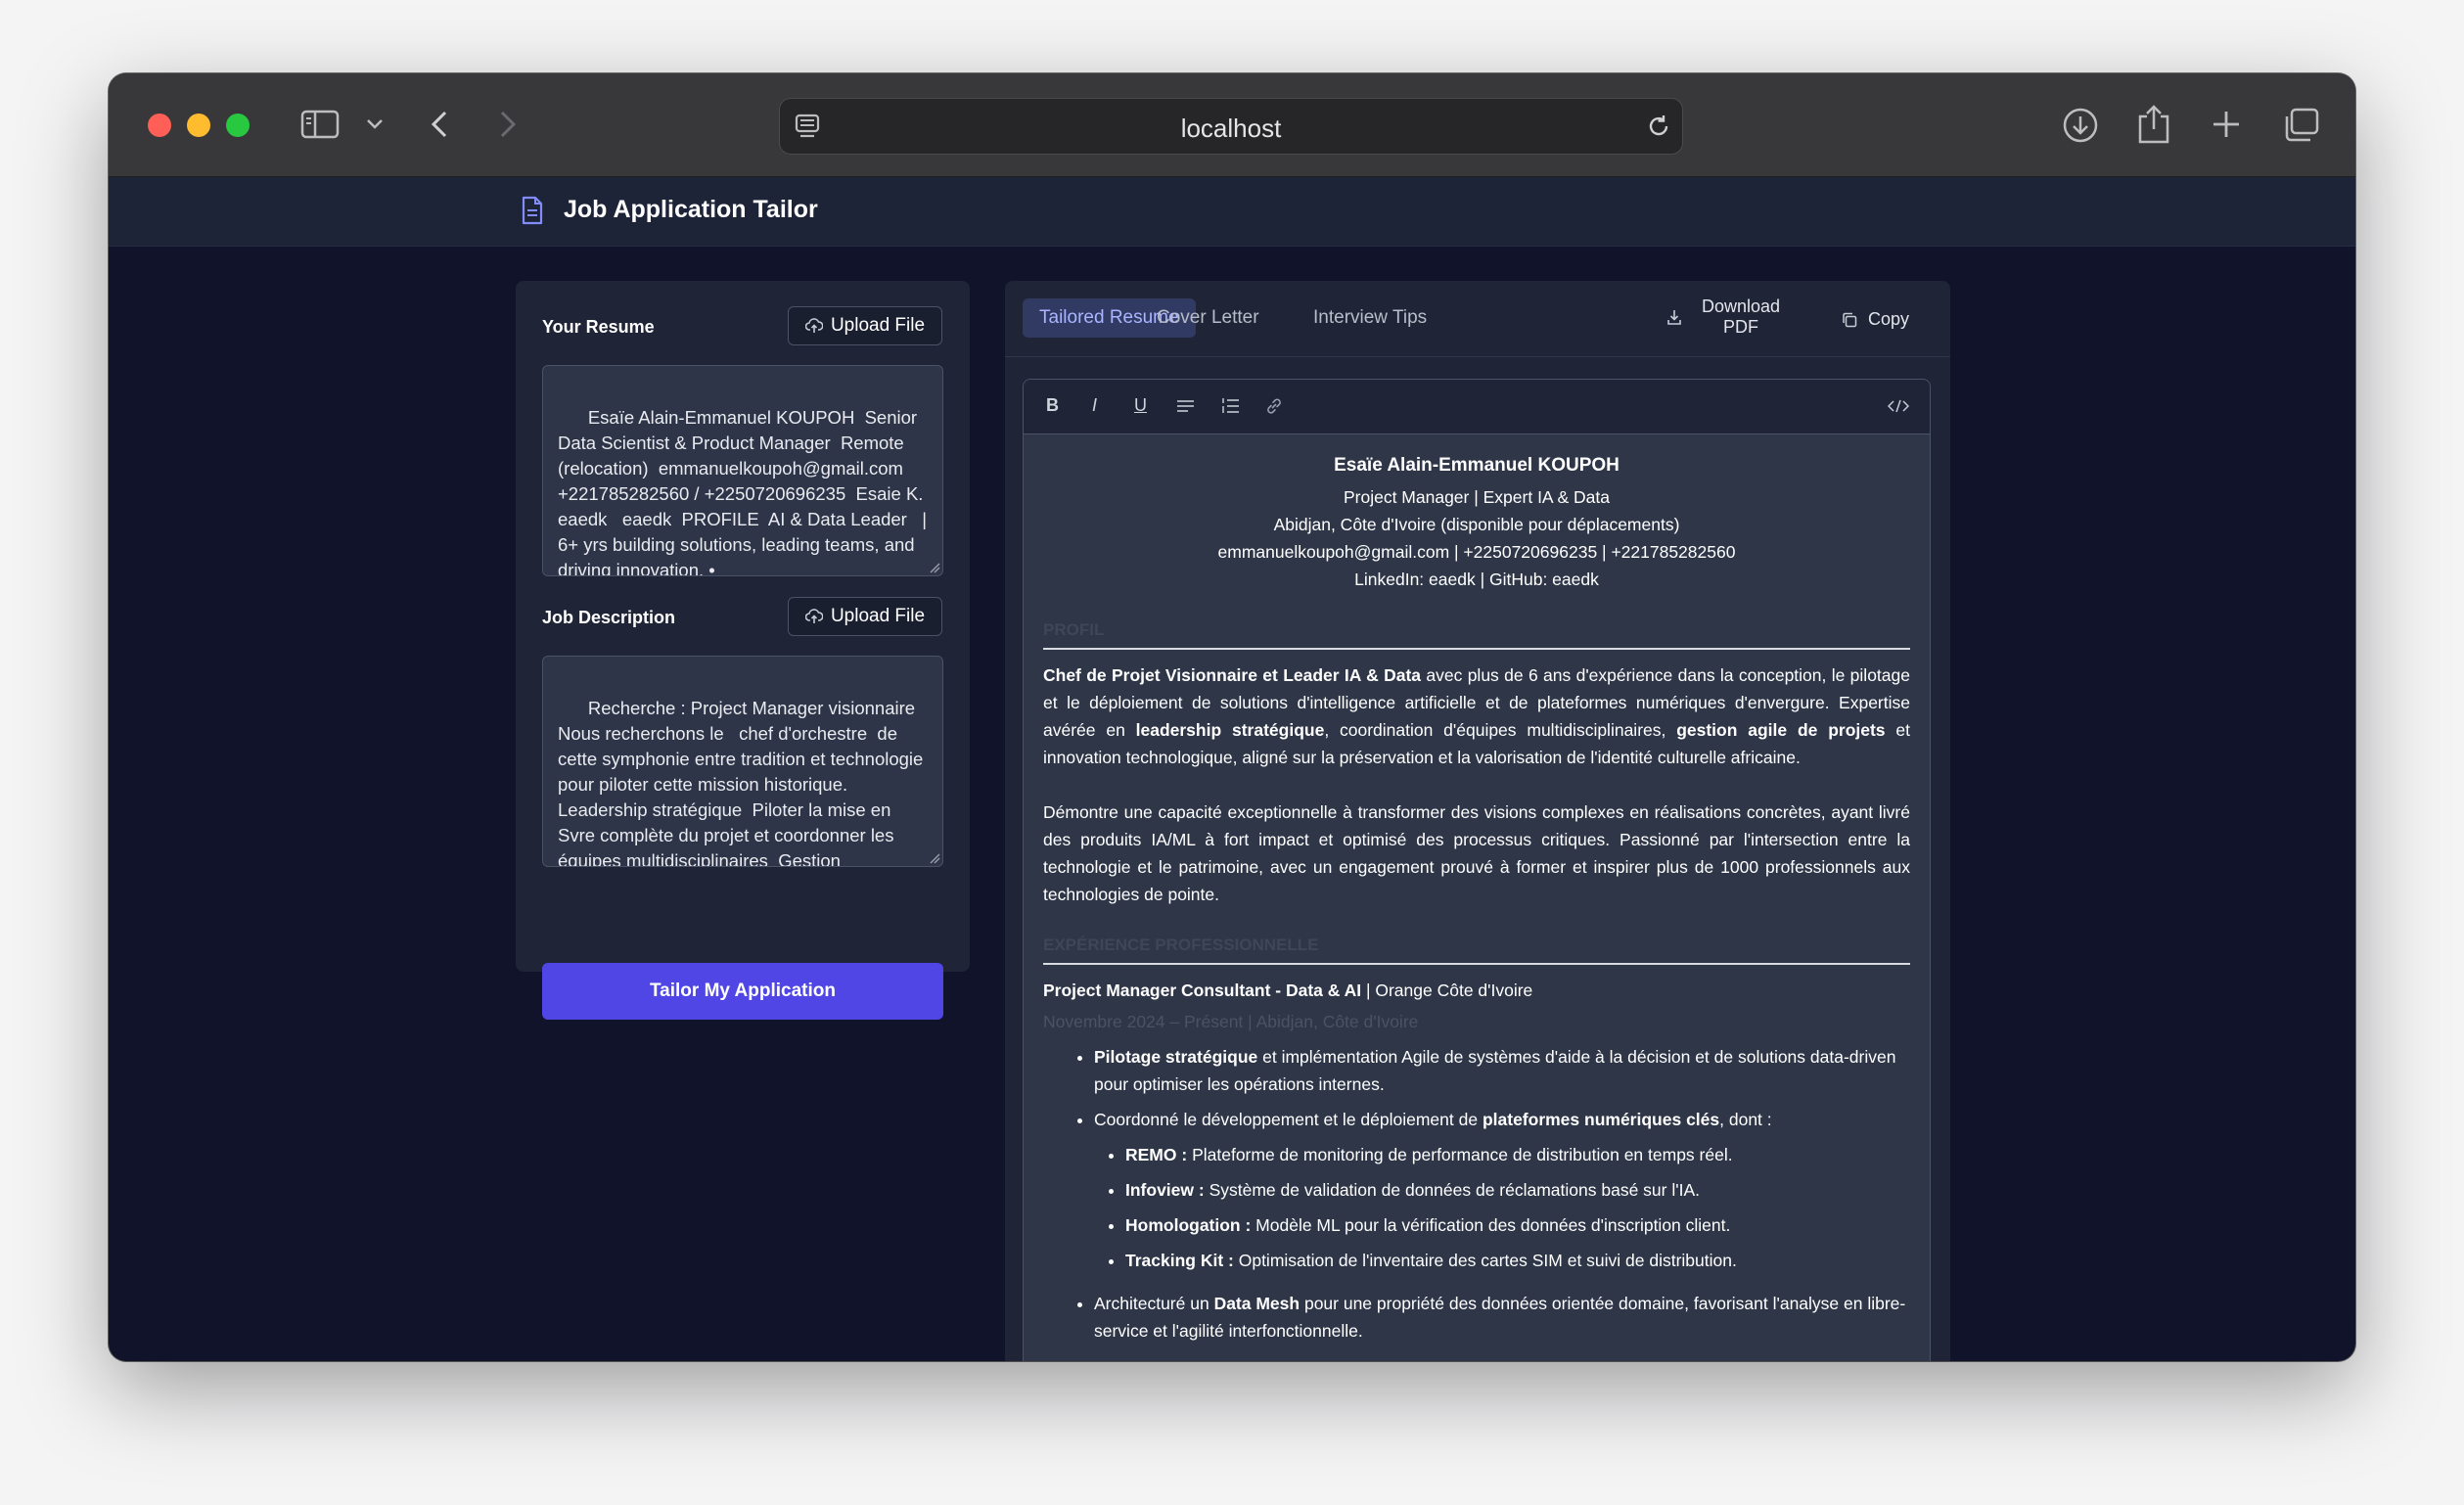 This screenshot has width=2464, height=1505. I want to click on share-icon, so click(2153, 124).